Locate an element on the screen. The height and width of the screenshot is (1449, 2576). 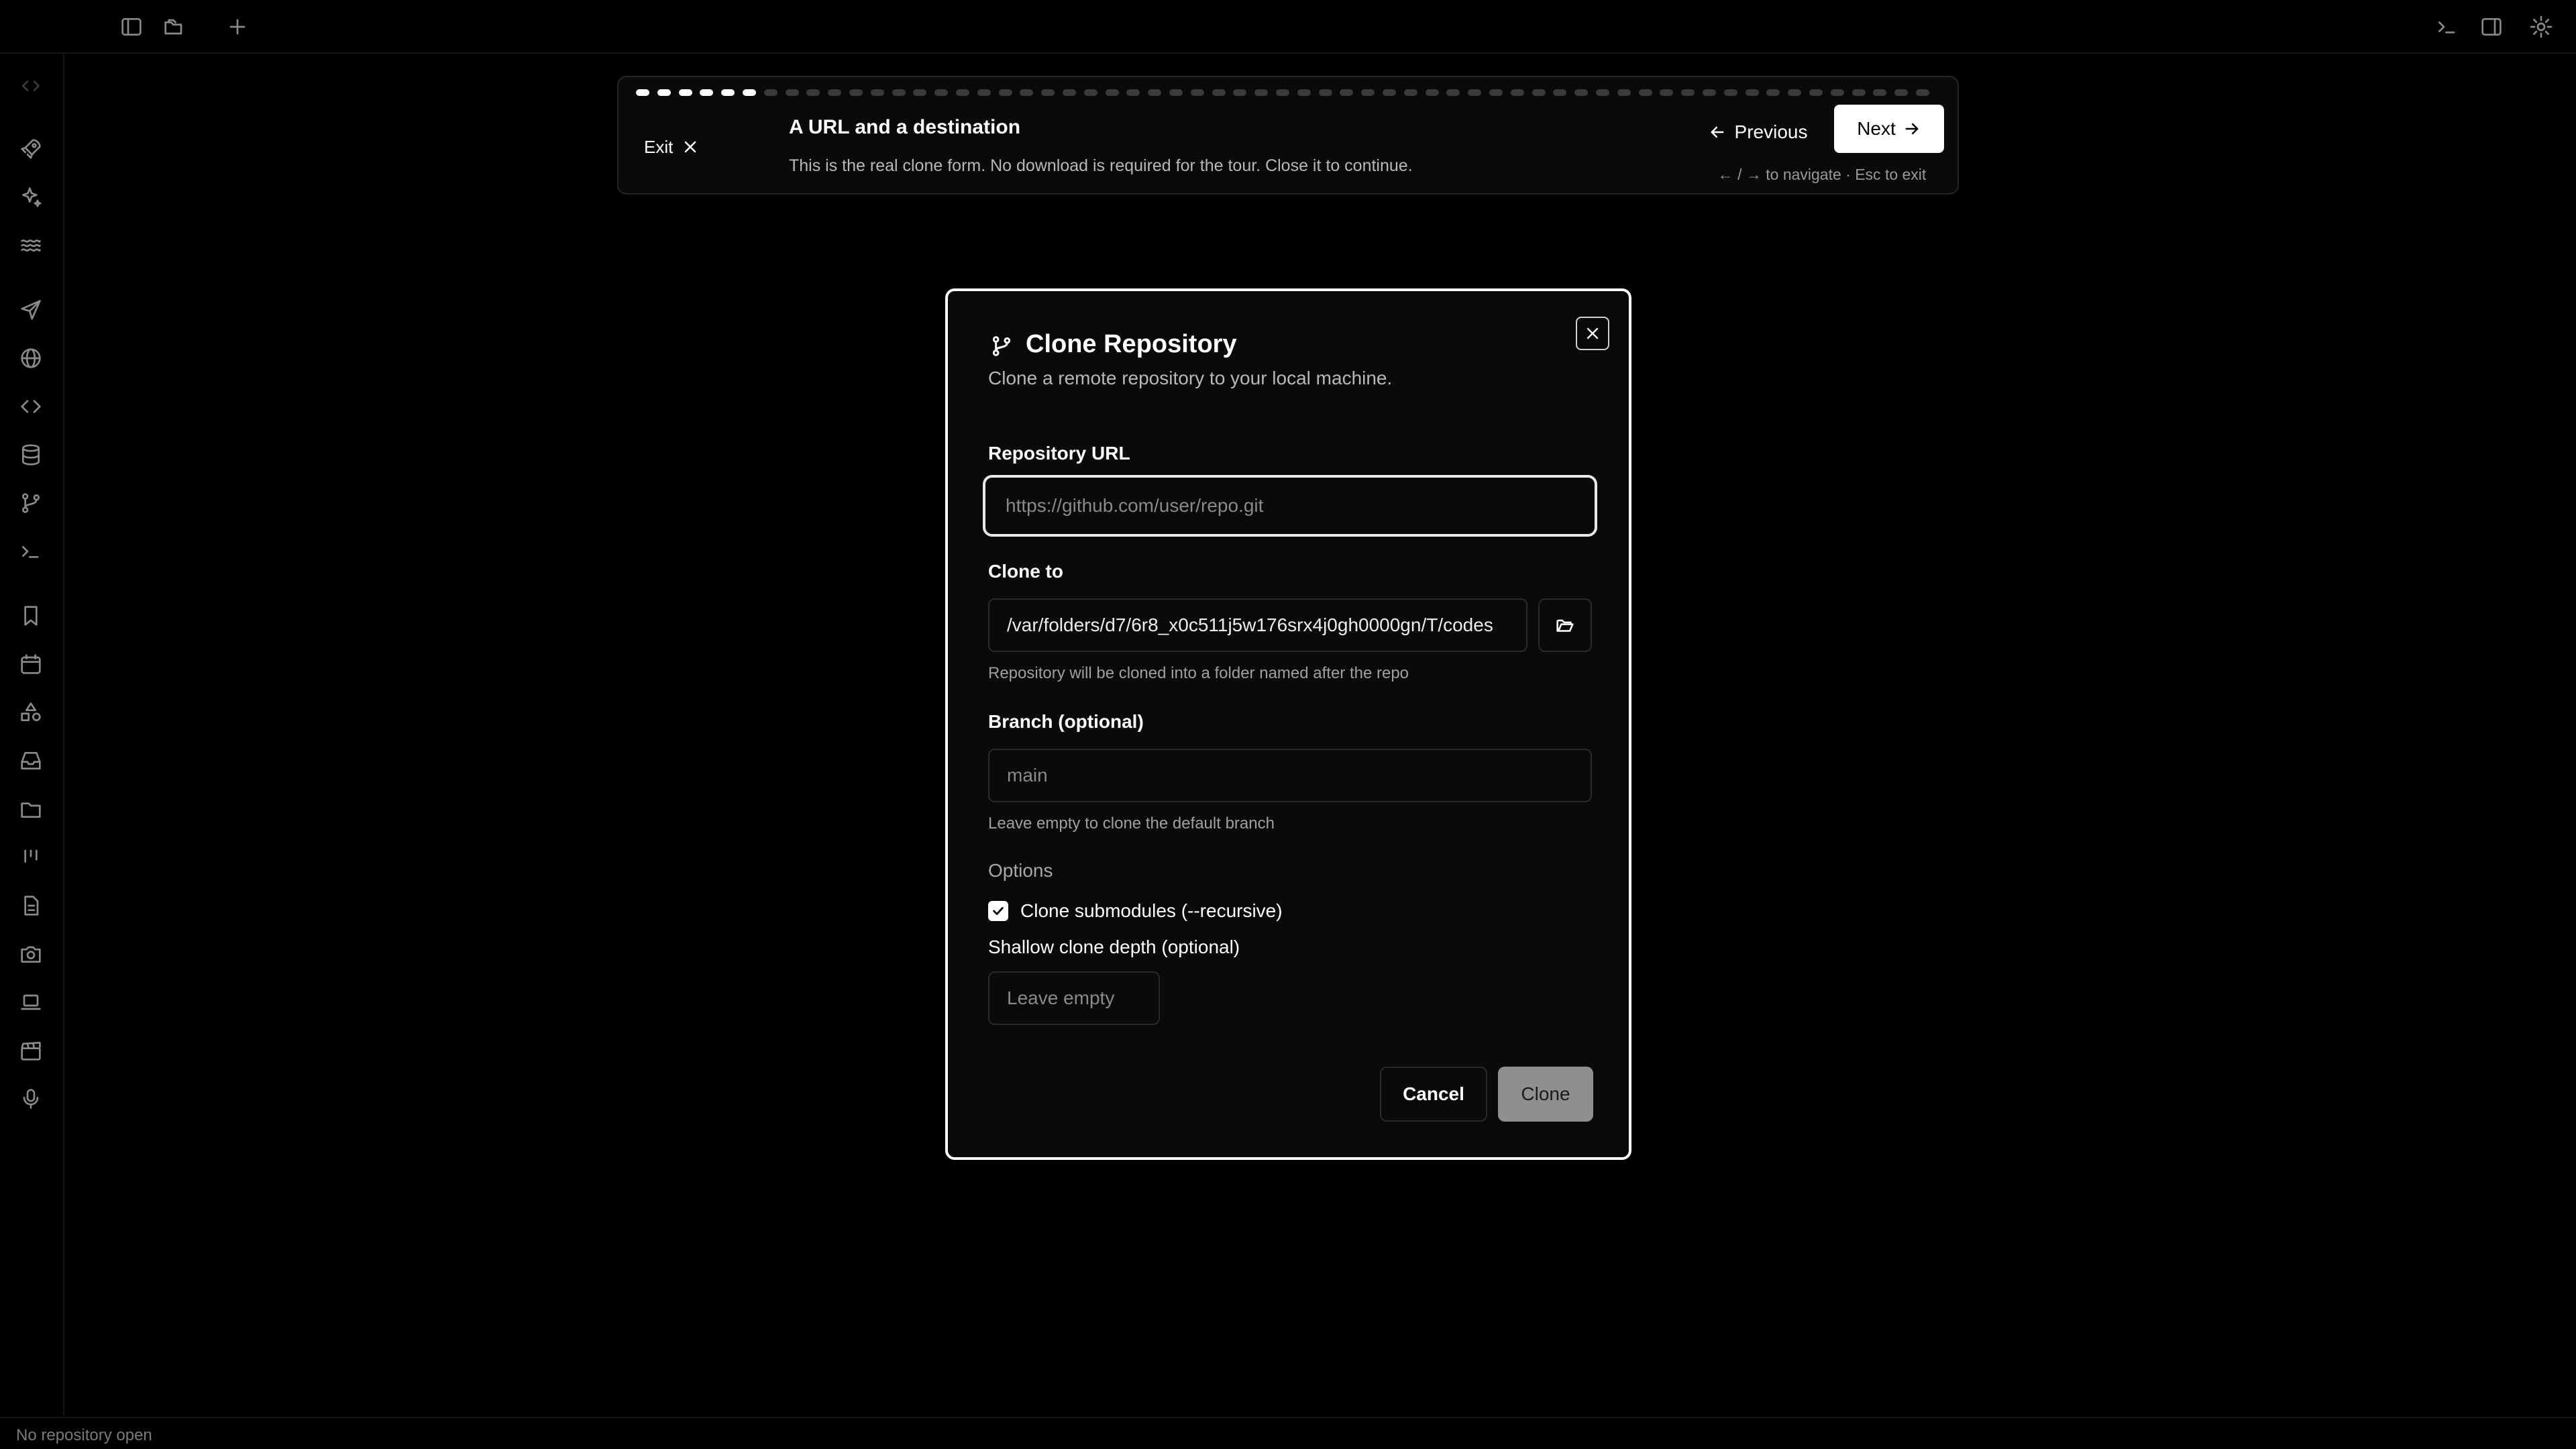
sparkles-icon is located at coordinates (30, 197).